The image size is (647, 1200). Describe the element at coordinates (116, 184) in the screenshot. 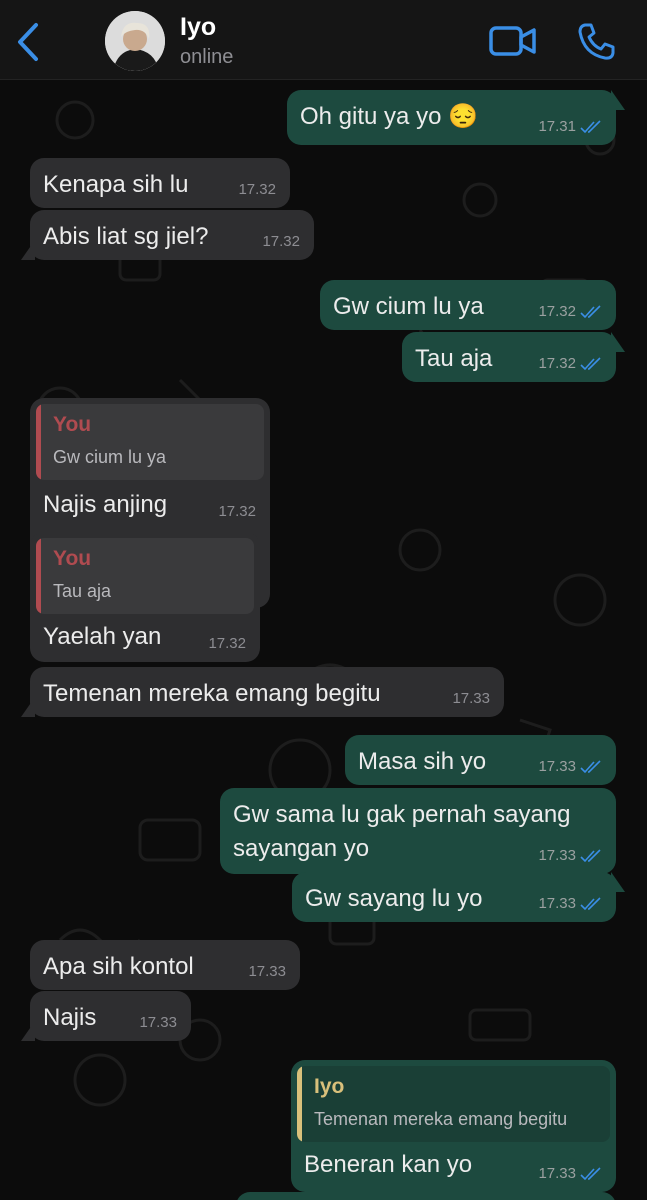

I see `message-text: Kenapa sih lu` at that location.